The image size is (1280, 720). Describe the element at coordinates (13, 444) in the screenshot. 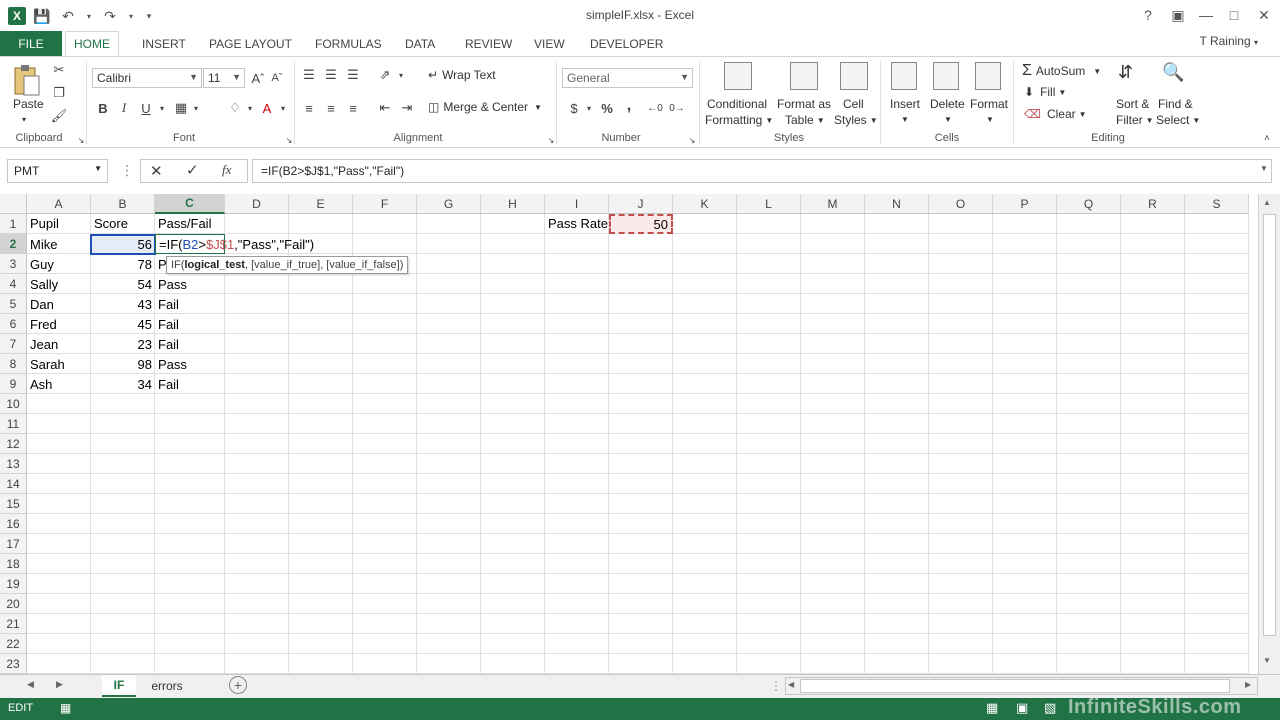

I see `row-header-12: 12` at that location.